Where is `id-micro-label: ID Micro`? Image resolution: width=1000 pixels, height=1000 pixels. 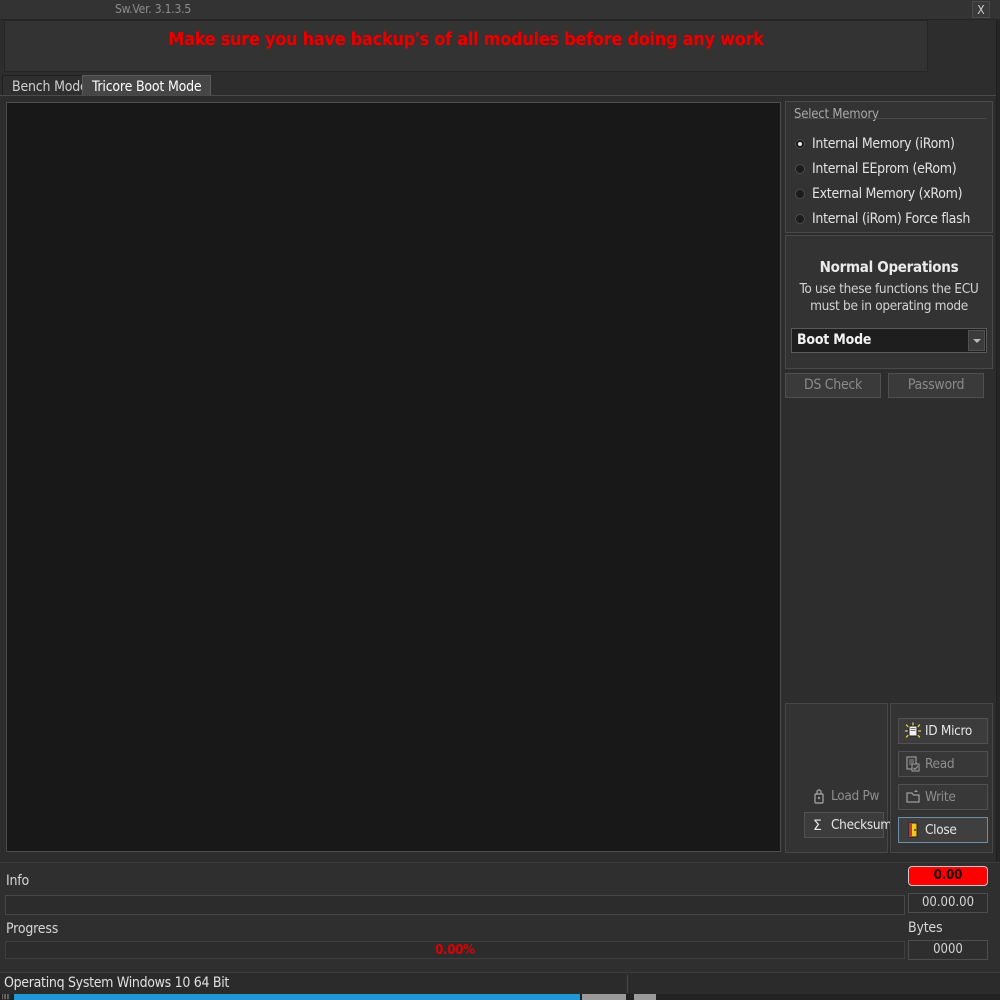 id-micro-label: ID Micro is located at coordinates (949, 731).